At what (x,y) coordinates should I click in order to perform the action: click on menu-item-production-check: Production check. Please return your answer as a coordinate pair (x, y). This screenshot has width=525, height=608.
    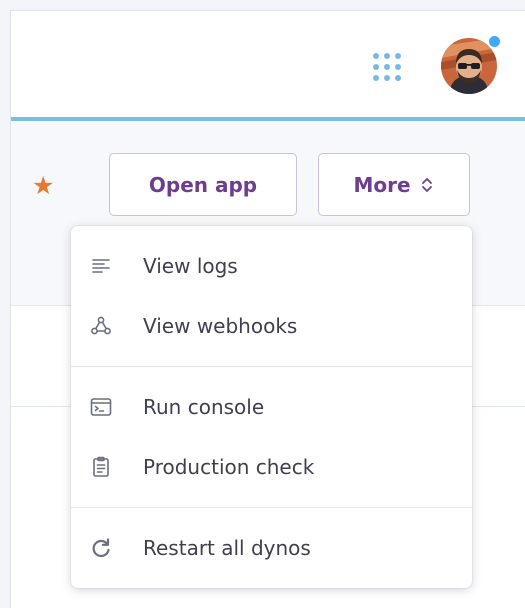
    Looking at the image, I should click on (271, 467).